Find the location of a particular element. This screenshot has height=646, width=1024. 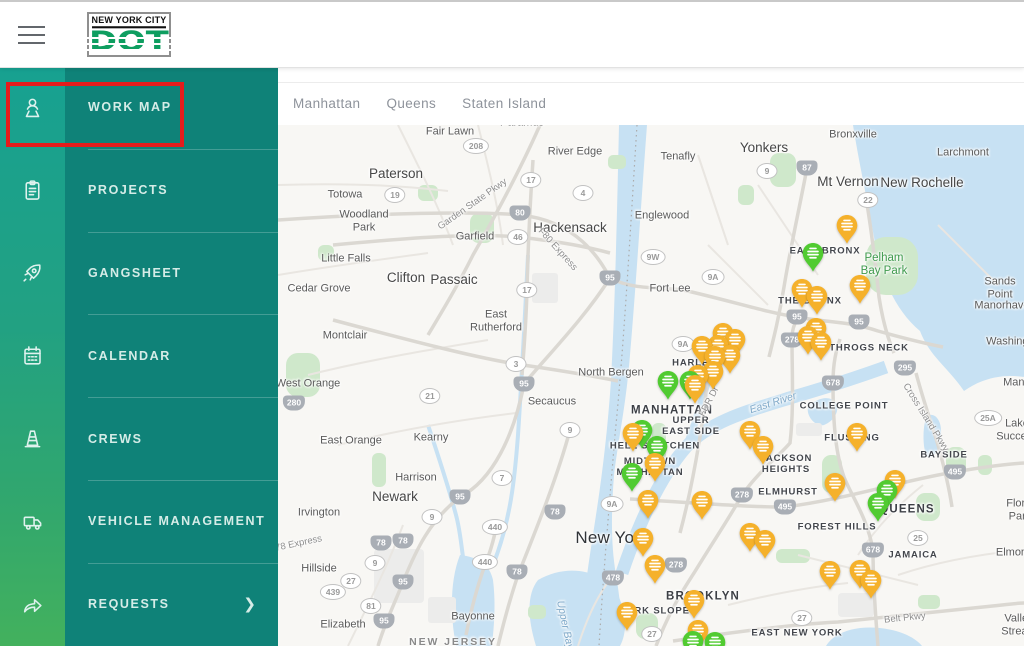

sidebar-item-projects: PROJECTS is located at coordinates (139, 190).